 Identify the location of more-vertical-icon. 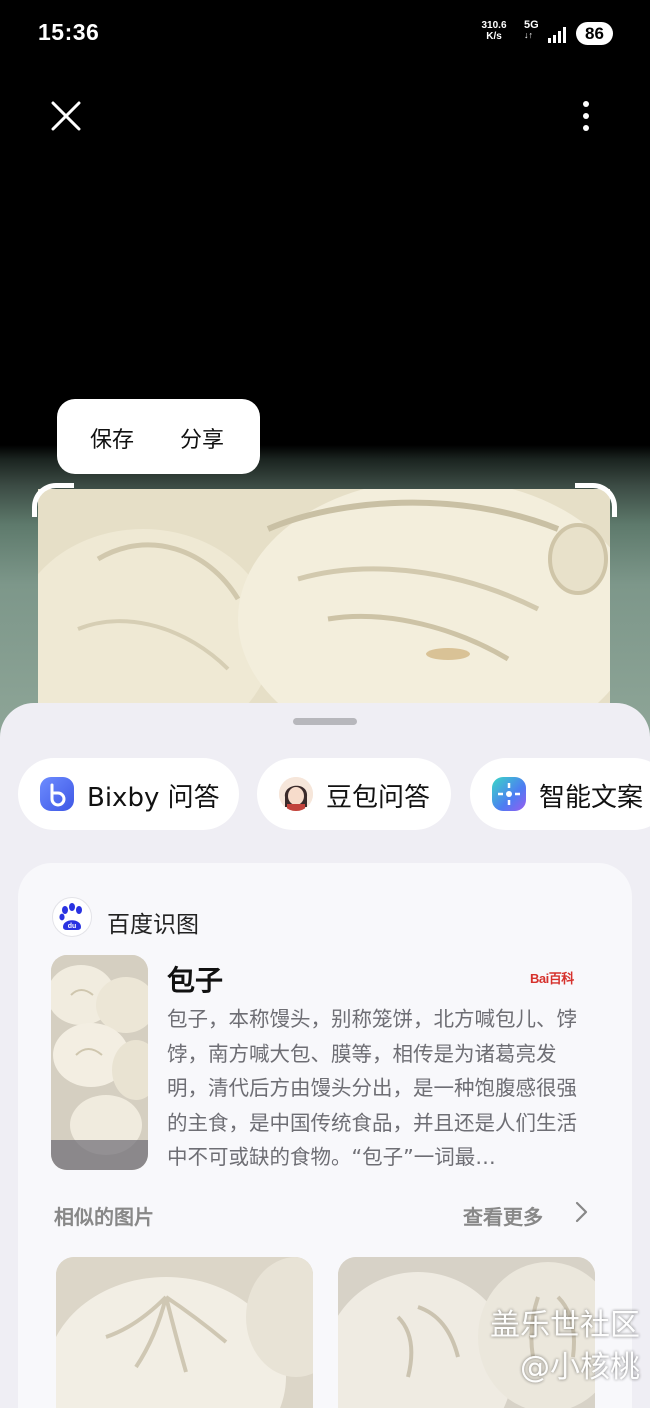
(586, 116).